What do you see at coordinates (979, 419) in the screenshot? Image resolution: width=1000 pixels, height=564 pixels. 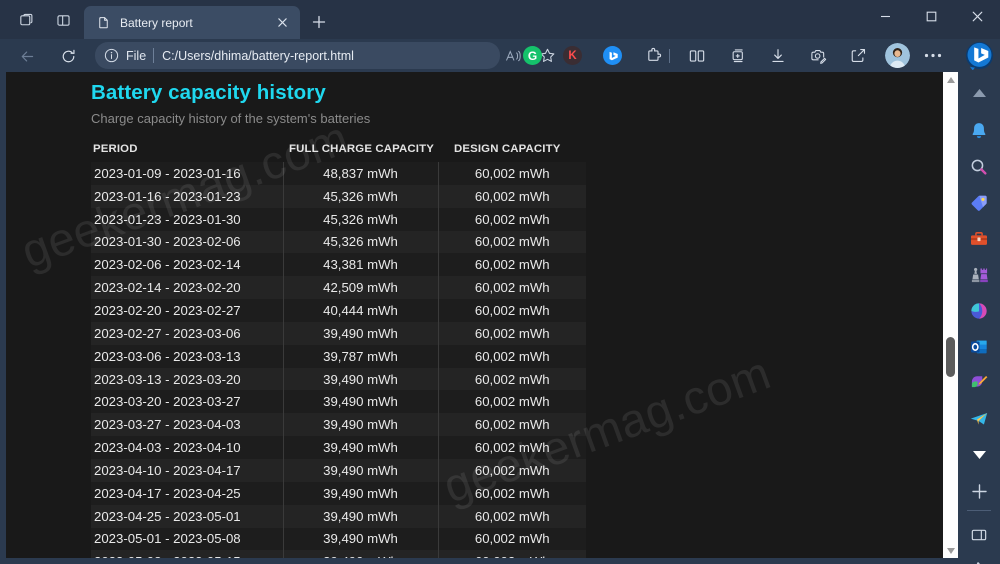 I see `telegram-icon` at bounding box center [979, 419].